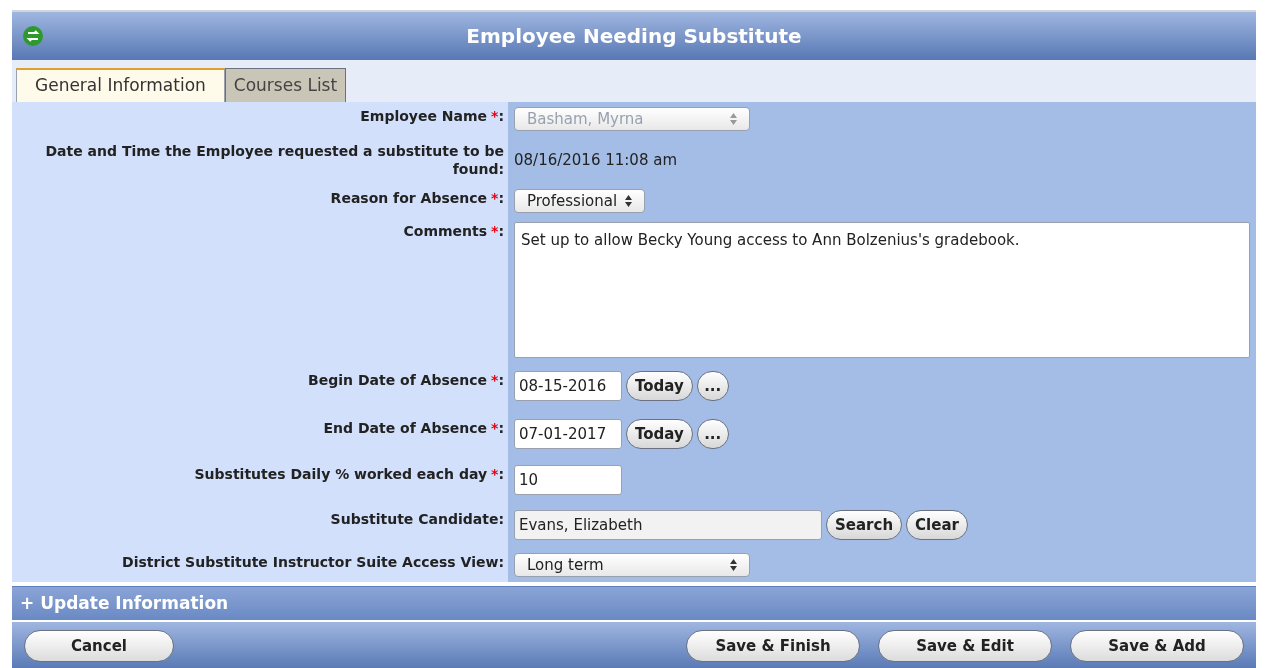 This screenshot has height=668, width=1268. Describe the element at coordinates (882, 290) in the screenshot. I see `comments-field: Set up to allow Becky Young access to Ann Bolzenius's gradebook.` at that location.